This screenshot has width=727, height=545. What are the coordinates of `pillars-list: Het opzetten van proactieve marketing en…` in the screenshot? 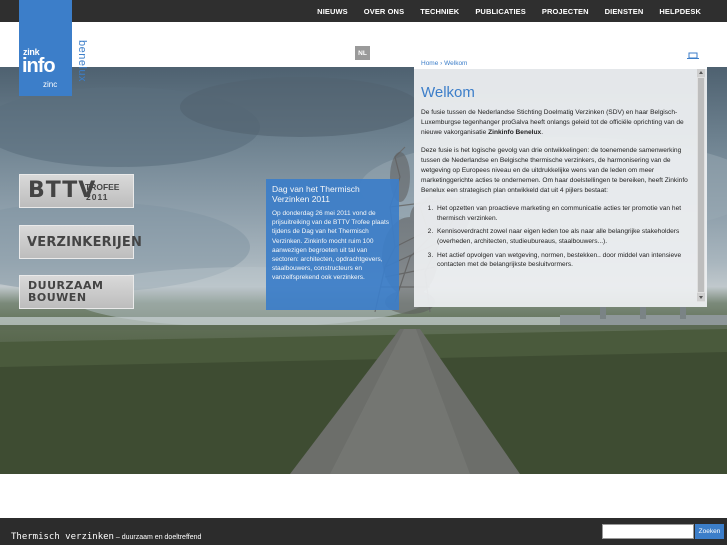 It's located at (558, 237).